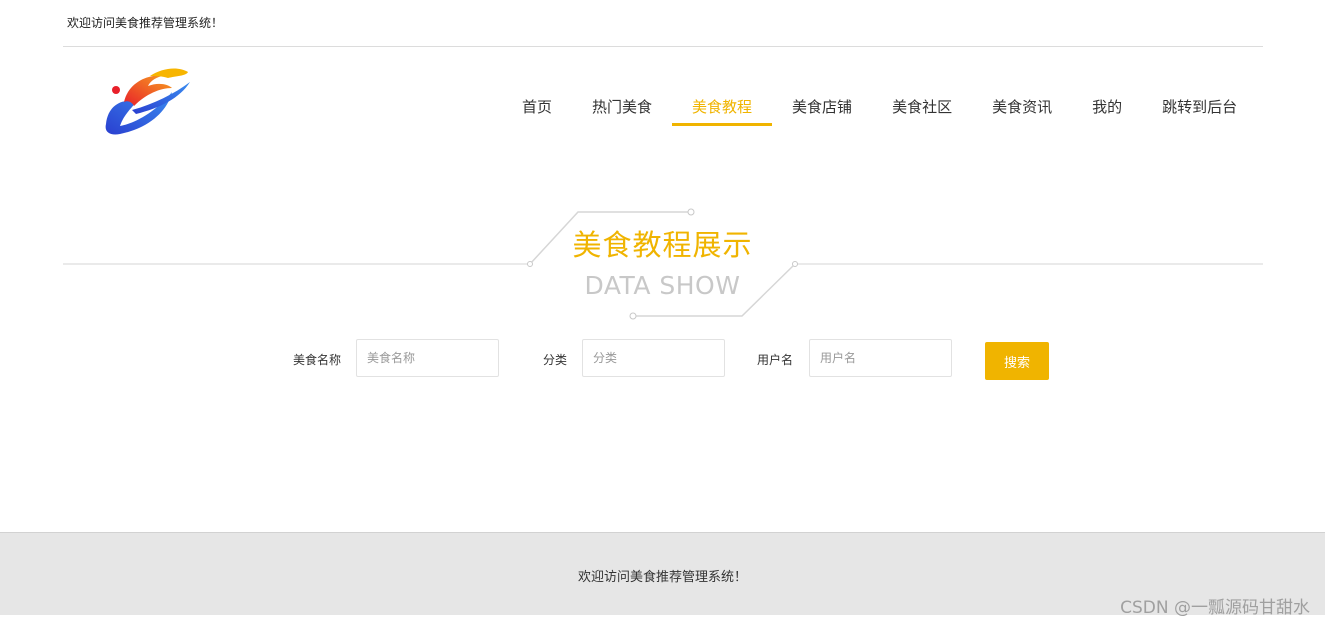 The width and height of the screenshot is (1325, 624). I want to click on nav-item-mine: 我的, so click(1107, 106).